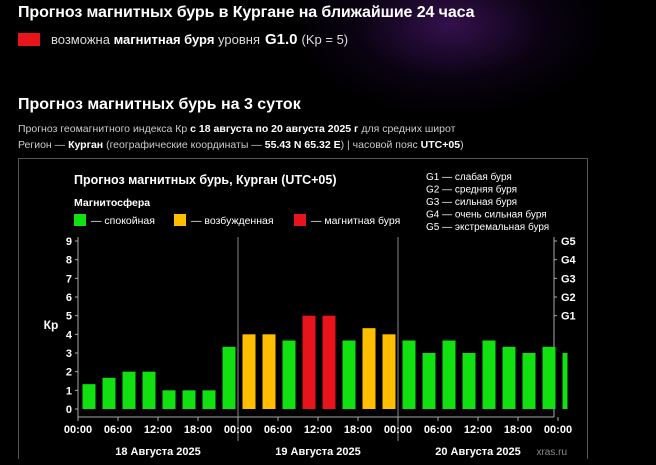 This screenshot has width=656, height=465. I want to click on g-legend-item: G5 — экстремальная буря, so click(487, 227).